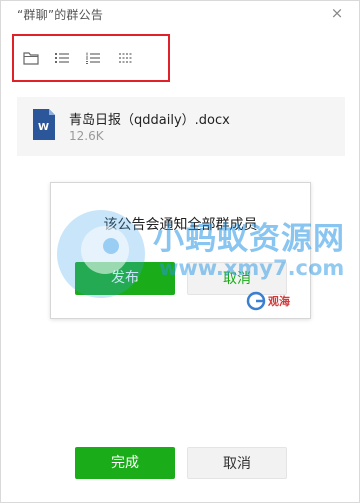 The height and width of the screenshot is (503, 360). Describe the element at coordinates (237, 278) in the screenshot. I see `dialog-cancel-button: 取消` at that location.